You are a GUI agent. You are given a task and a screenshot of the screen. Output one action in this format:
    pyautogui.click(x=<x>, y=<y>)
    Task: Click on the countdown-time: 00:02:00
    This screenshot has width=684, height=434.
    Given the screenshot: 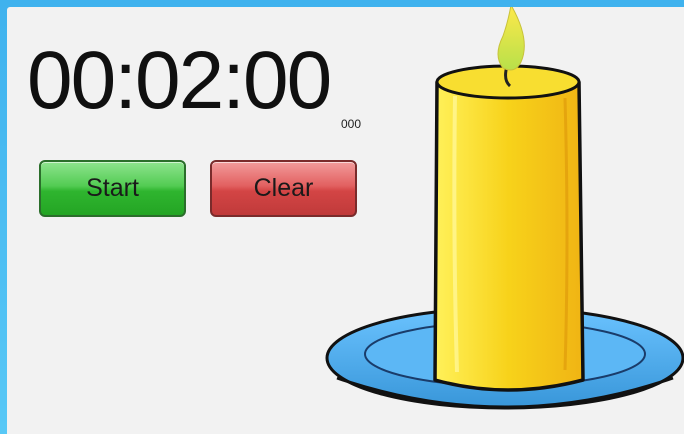 What is the action you would take?
    pyautogui.click(x=179, y=80)
    